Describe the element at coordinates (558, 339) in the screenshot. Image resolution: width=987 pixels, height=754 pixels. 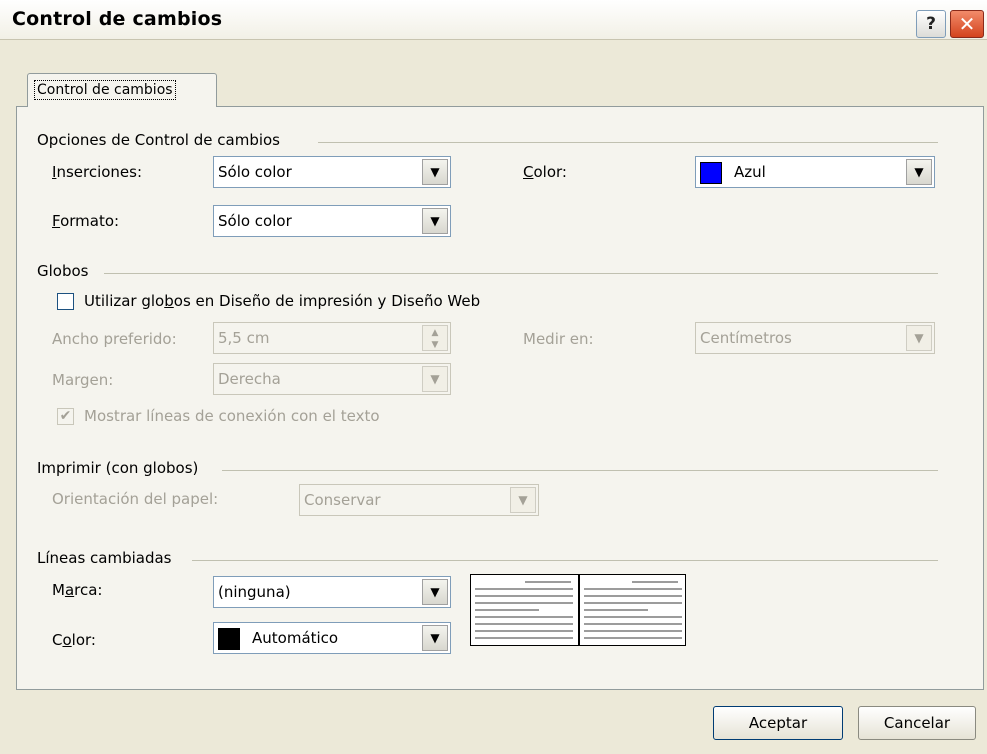
I see `measure-in-label: Medir en:` at that location.